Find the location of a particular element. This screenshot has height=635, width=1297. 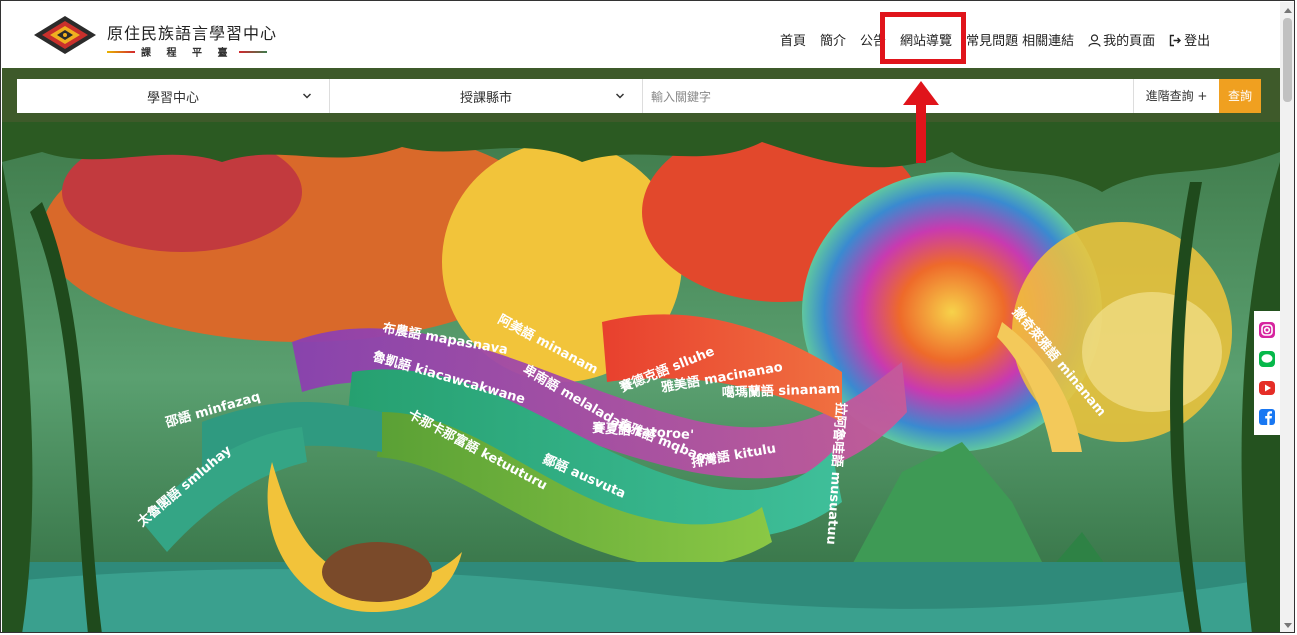

scrollbar-thumb is located at coordinates (1287, 60).